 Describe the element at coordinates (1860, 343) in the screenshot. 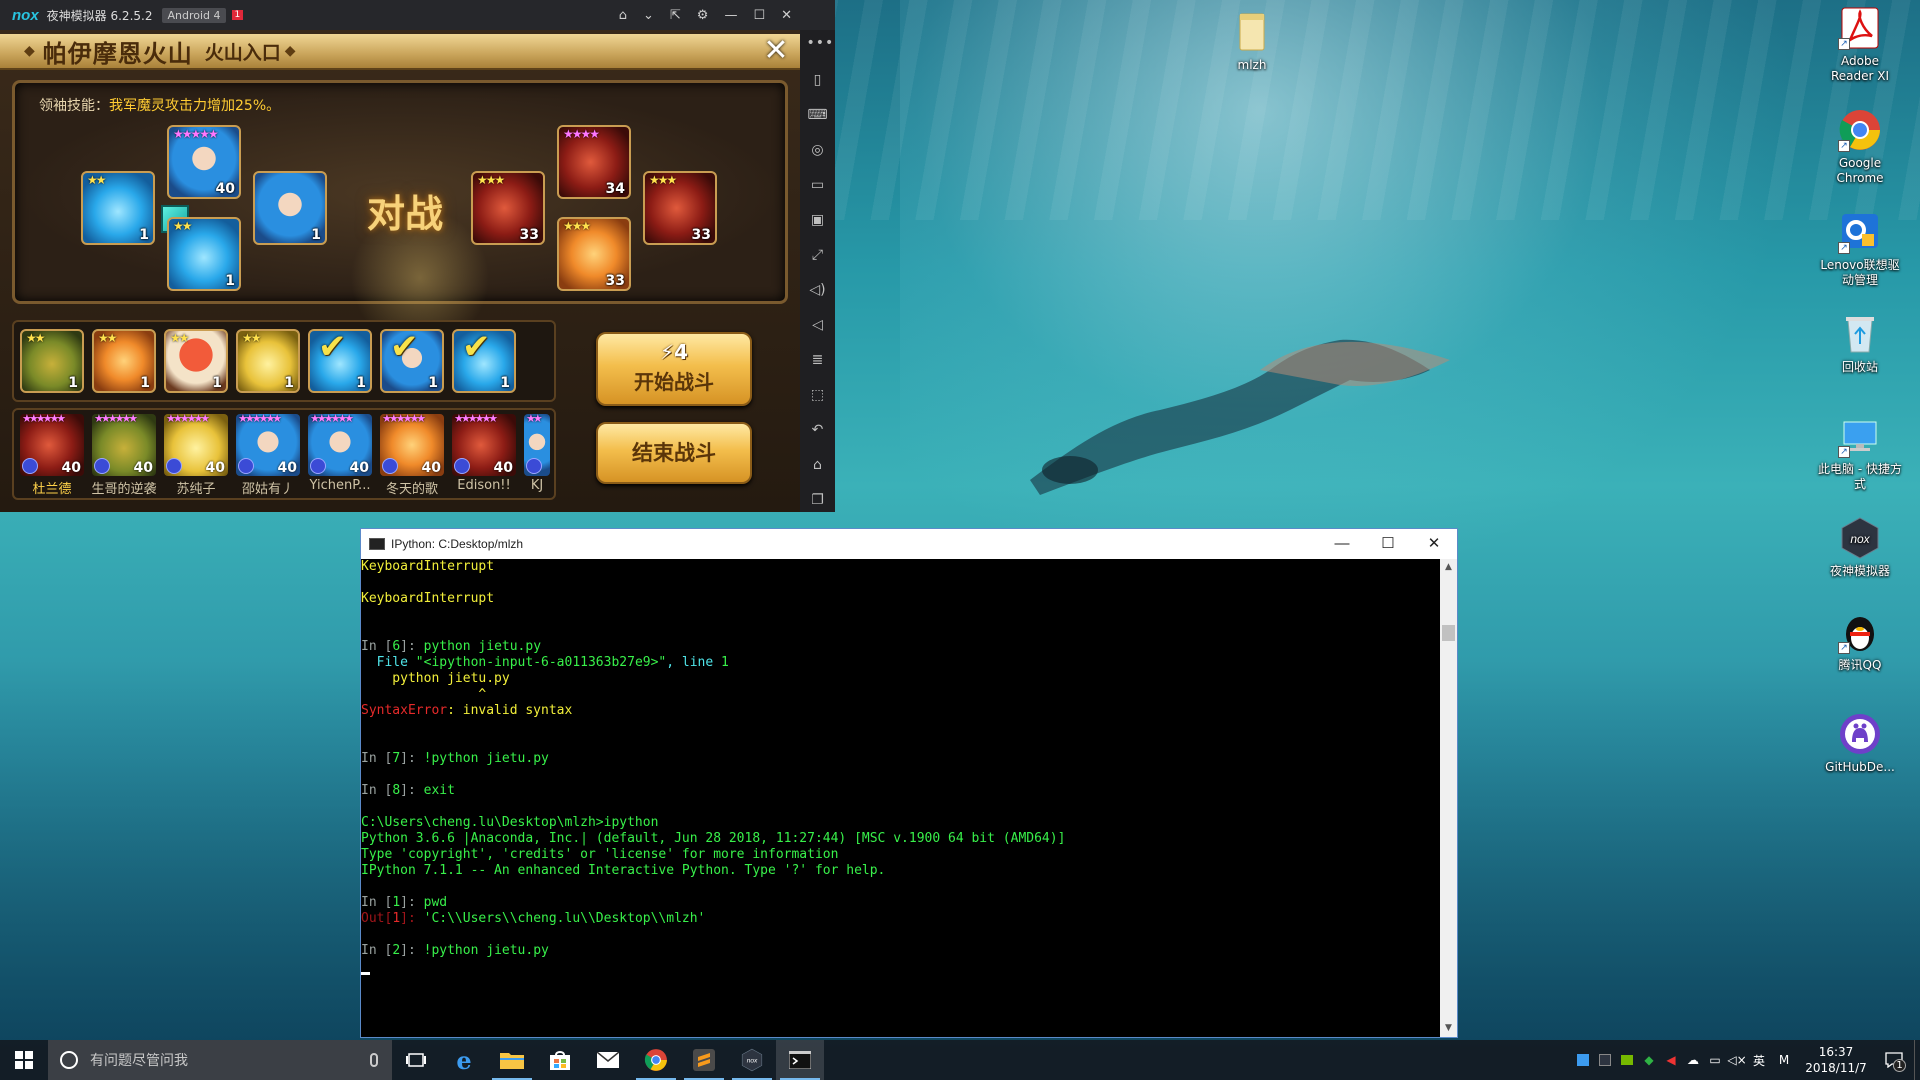

I see `desktop-icon-recycle-bin: 回收站` at that location.